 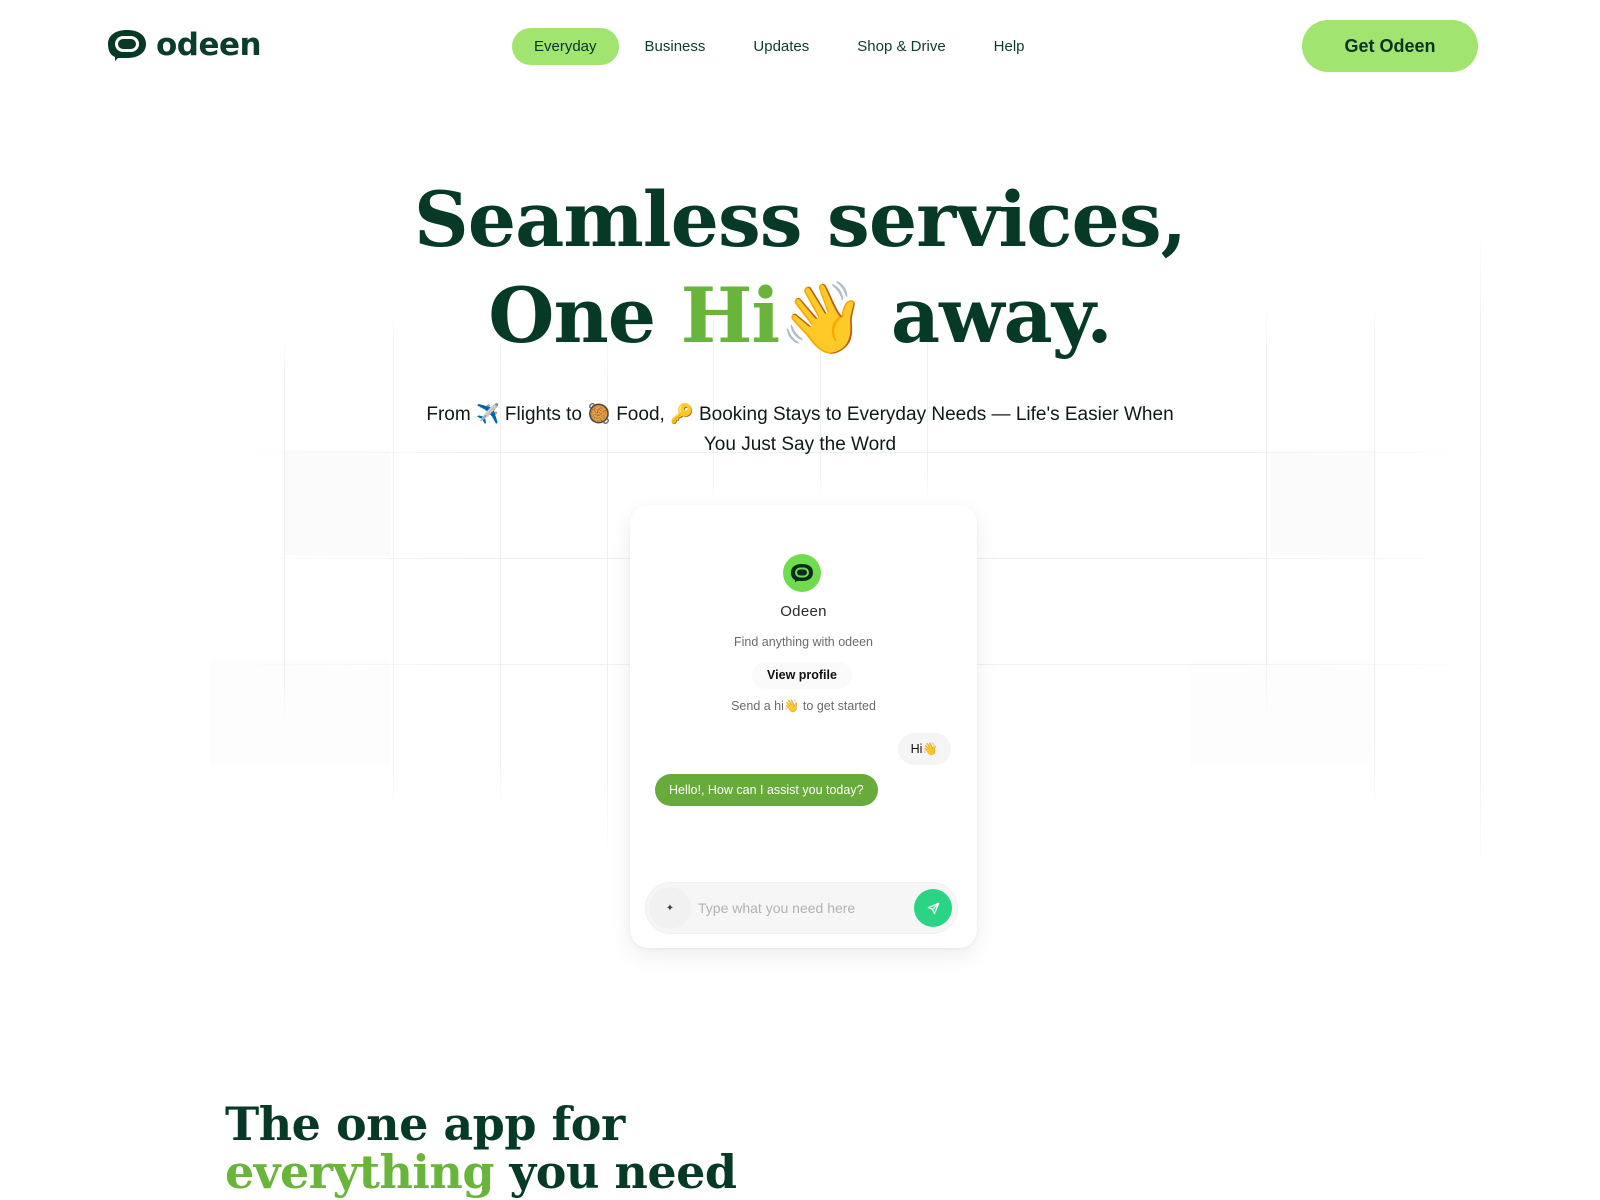 What do you see at coordinates (766, 790) in the screenshot?
I see `bot-message: Hello!, How can I assist you today?` at bounding box center [766, 790].